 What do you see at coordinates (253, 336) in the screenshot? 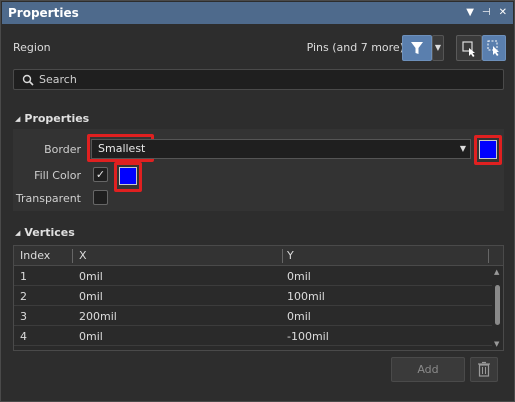
I see `table-row: 4 0mil -100mil` at bounding box center [253, 336].